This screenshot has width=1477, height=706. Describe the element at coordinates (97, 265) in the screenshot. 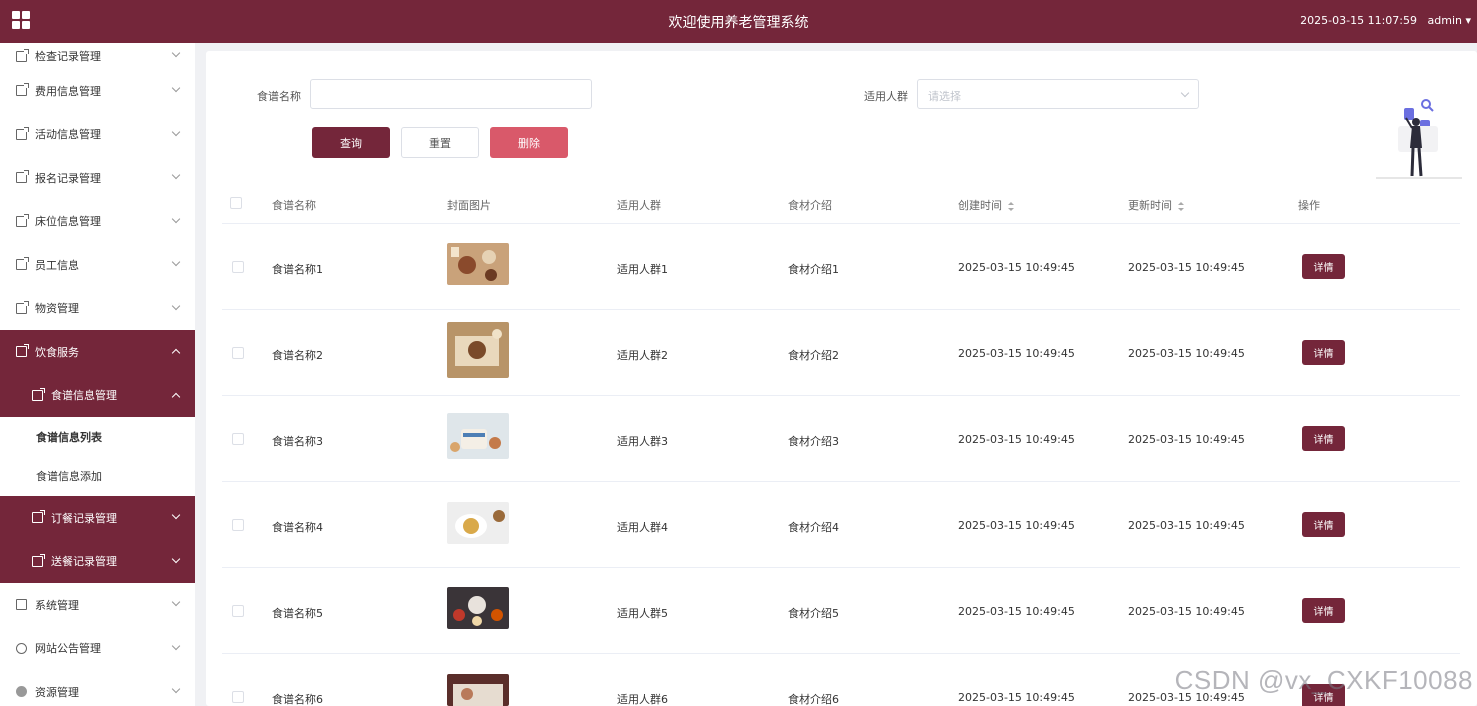

I see `sidebar-item-staff: 员工信息` at that location.